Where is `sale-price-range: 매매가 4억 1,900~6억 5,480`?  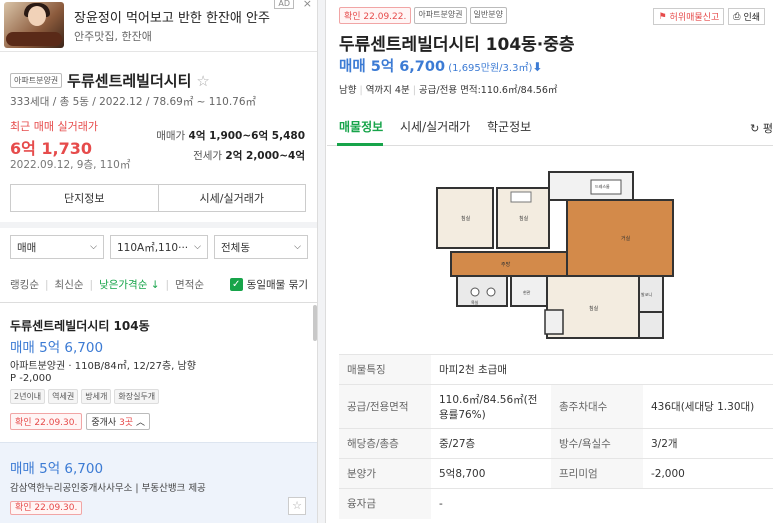
sale-price-range: 매매가 4억 1,900~6억 5,480 is located at coordinates (230, 135).